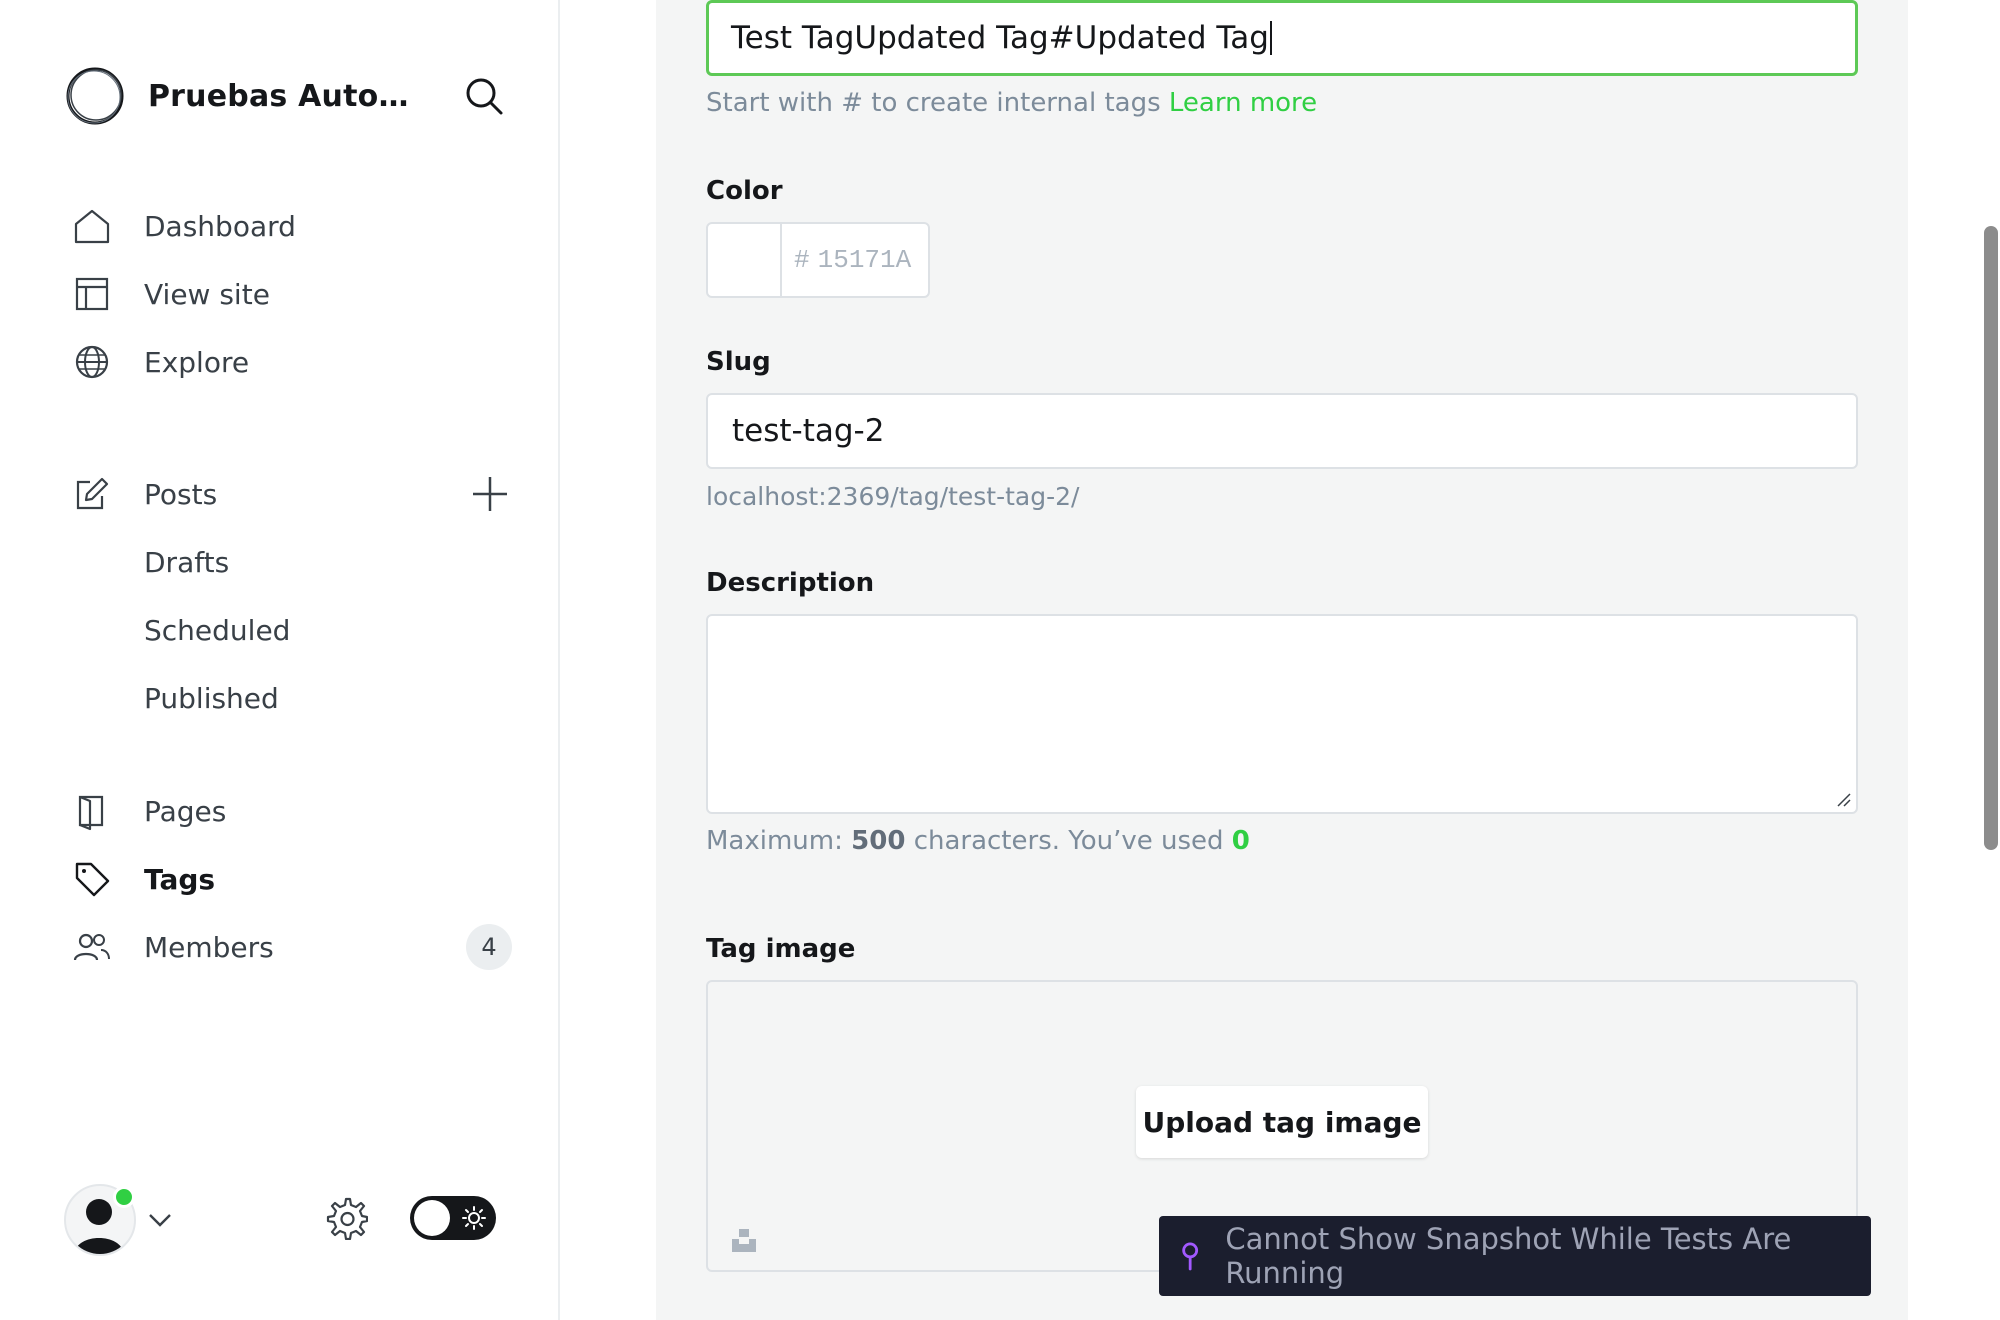 This screenshot has width=2000, height=1320. What do you see at coordinates (220, 226) in the screenshot?
I see `nav-label-dashboard: Dashboard` at bounding box center [220, 226].